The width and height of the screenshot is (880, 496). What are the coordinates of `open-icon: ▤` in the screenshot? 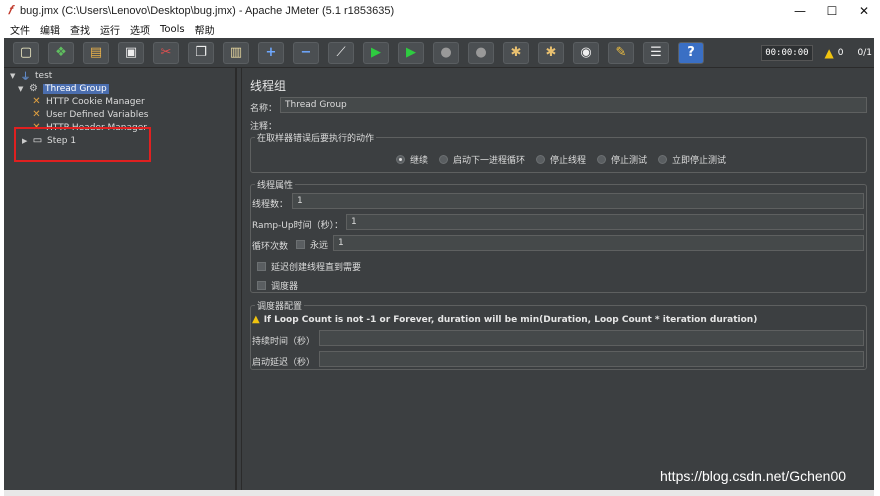 It's located at (96, 52).